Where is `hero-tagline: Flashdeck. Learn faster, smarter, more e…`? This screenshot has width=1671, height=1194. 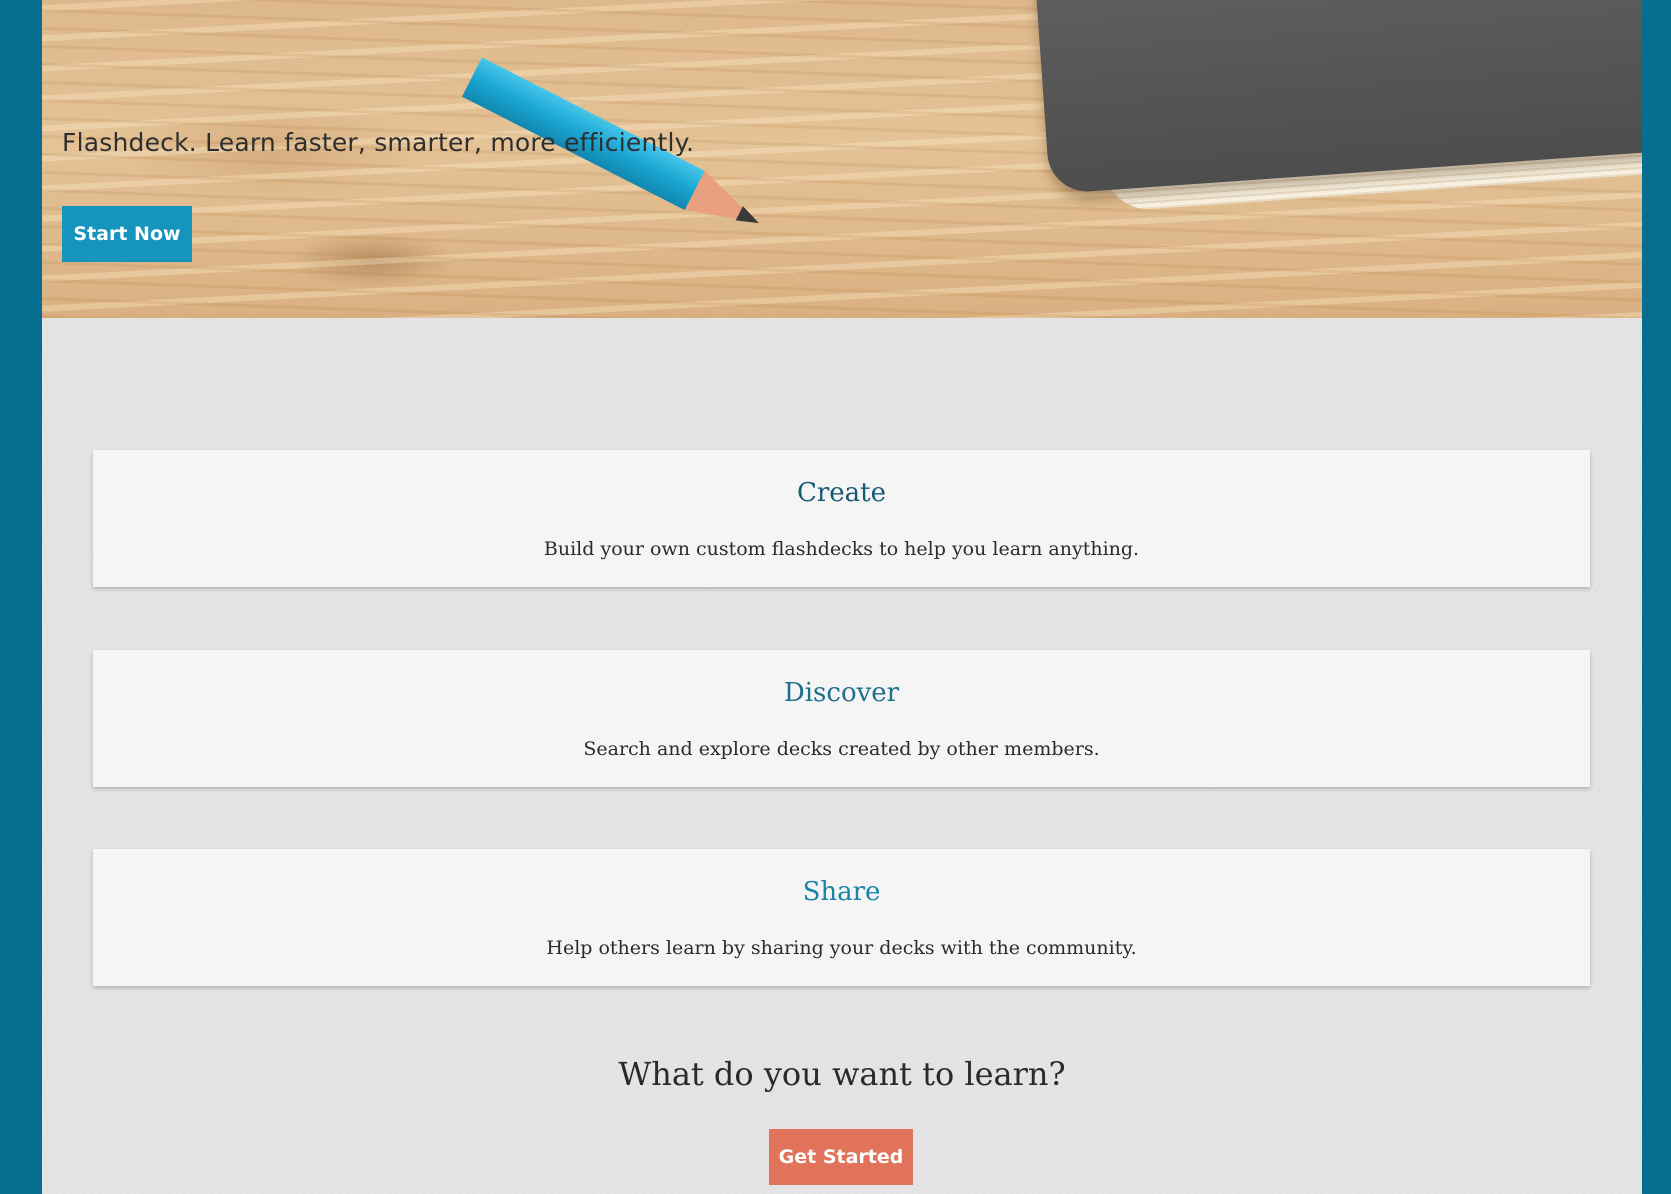
hero-tagline: Flashdeck. Learn faster, smarter, more e… is located at coordinates (378, 142).